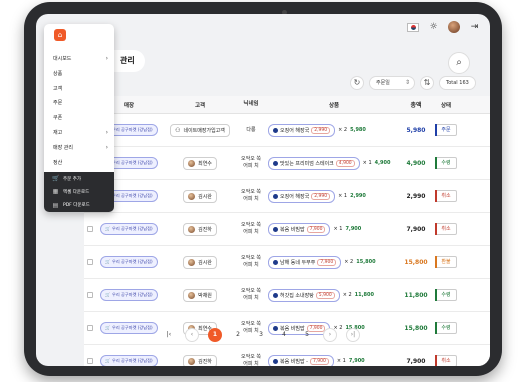 The width and height of the screenshot is (522, 382). I want to click on line-total: 2,990, so click(358, 196).